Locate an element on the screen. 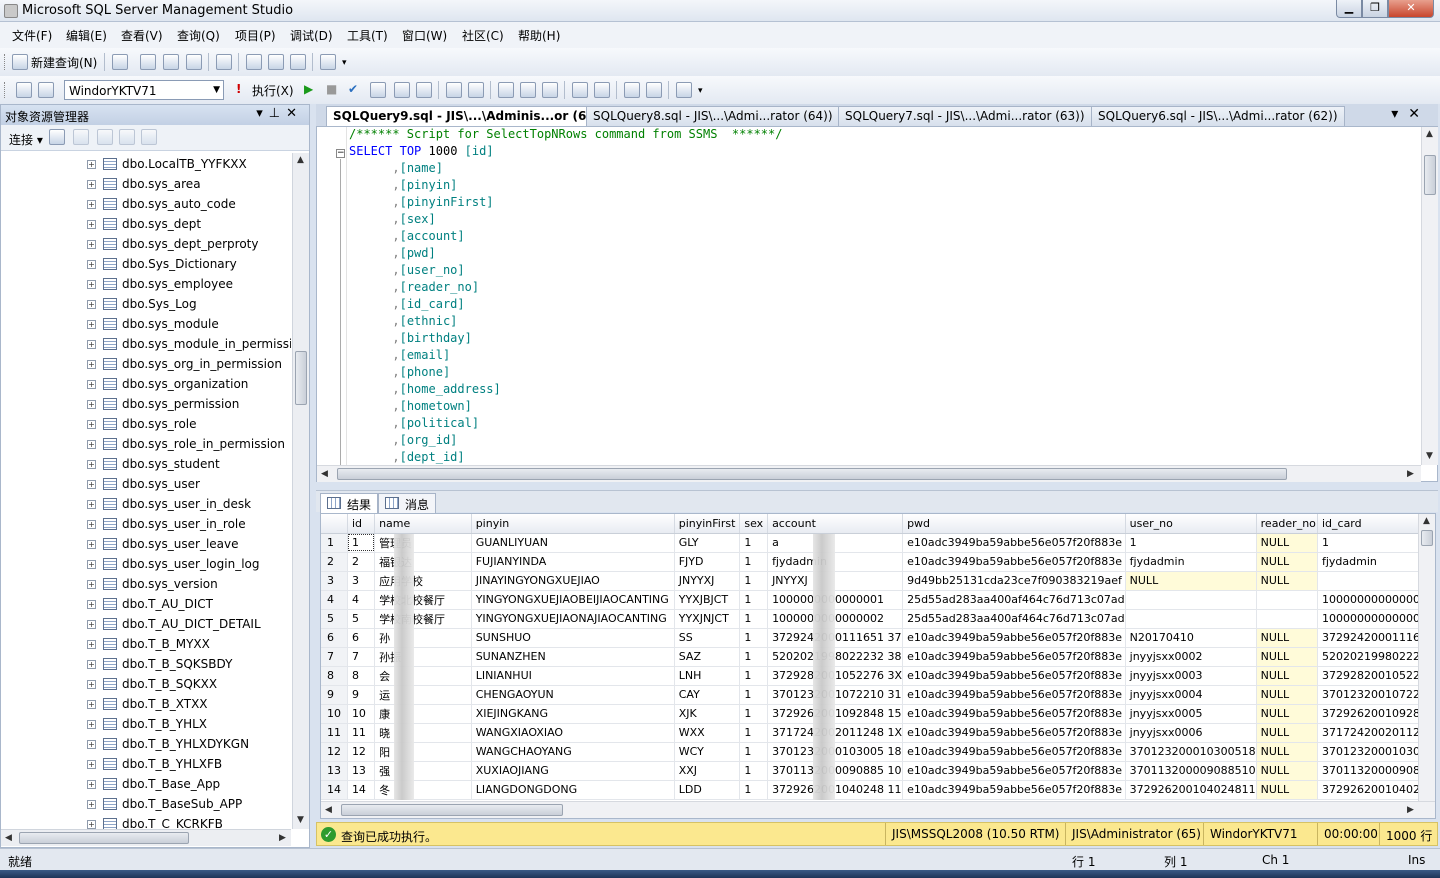 The height and width of the screenshot is (878, 1440). mdx-query-icon is located at coordinates (171, 62).